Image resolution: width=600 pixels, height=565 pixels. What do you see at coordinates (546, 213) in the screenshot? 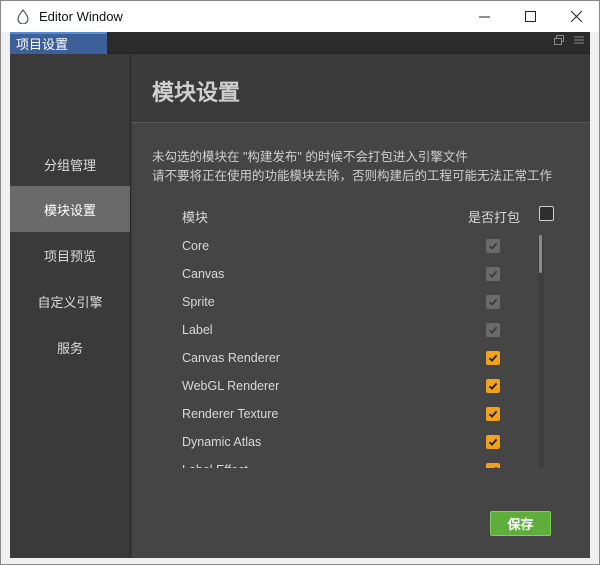
I see `select-all-checkbox` at bounding box center [546, 213].